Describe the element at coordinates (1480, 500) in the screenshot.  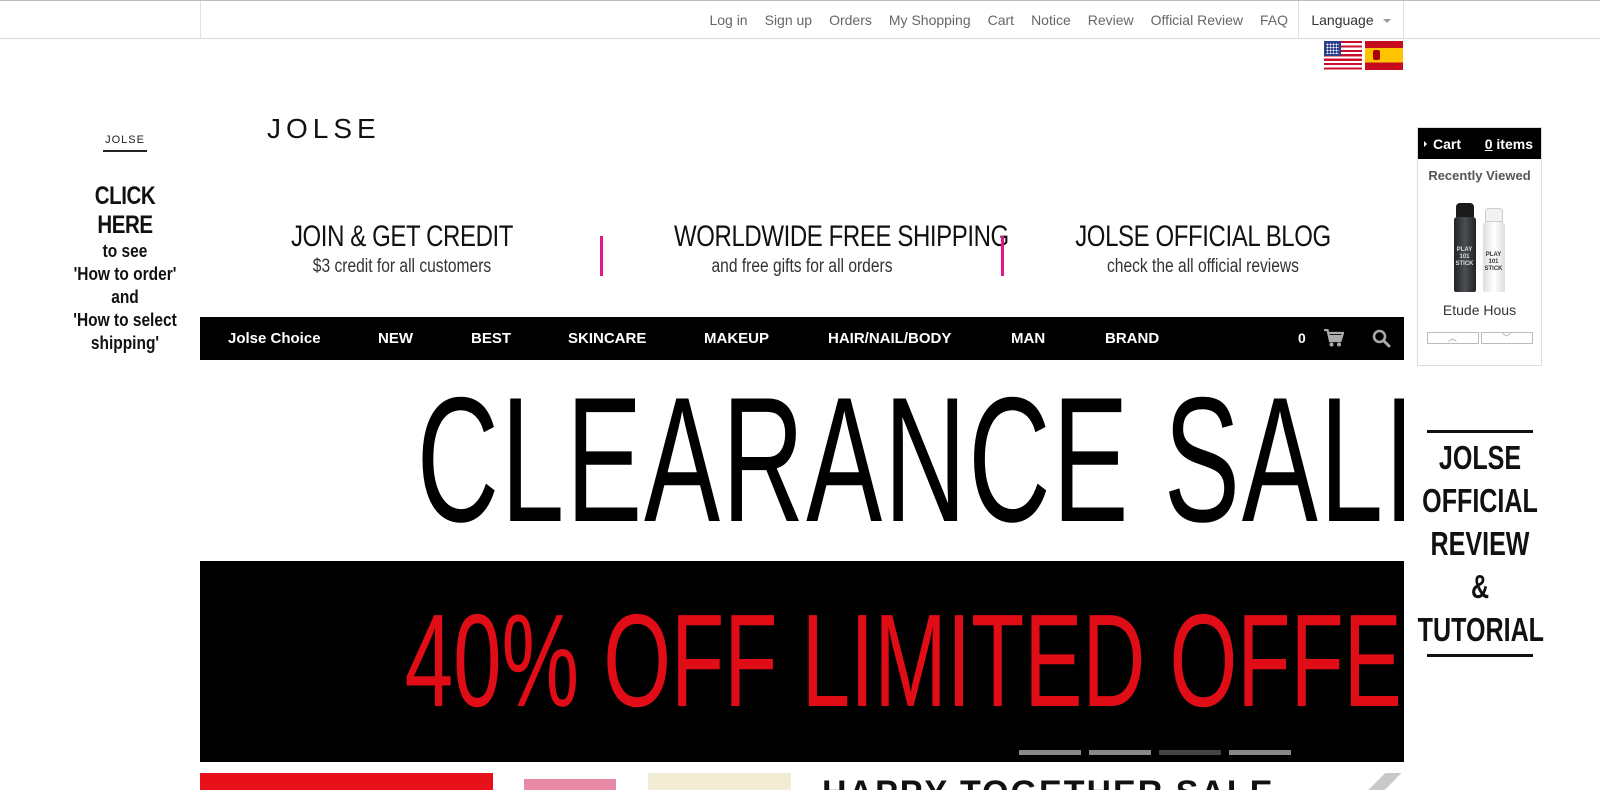
I see `promo-line: OFFICIAL` at that location.